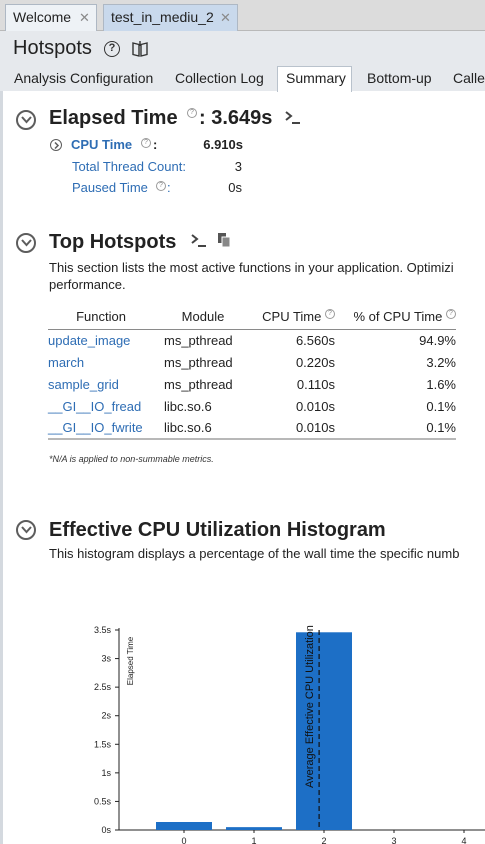  I want to click on pct-cpu-time-cell: 1.6%, so click(441, 384).